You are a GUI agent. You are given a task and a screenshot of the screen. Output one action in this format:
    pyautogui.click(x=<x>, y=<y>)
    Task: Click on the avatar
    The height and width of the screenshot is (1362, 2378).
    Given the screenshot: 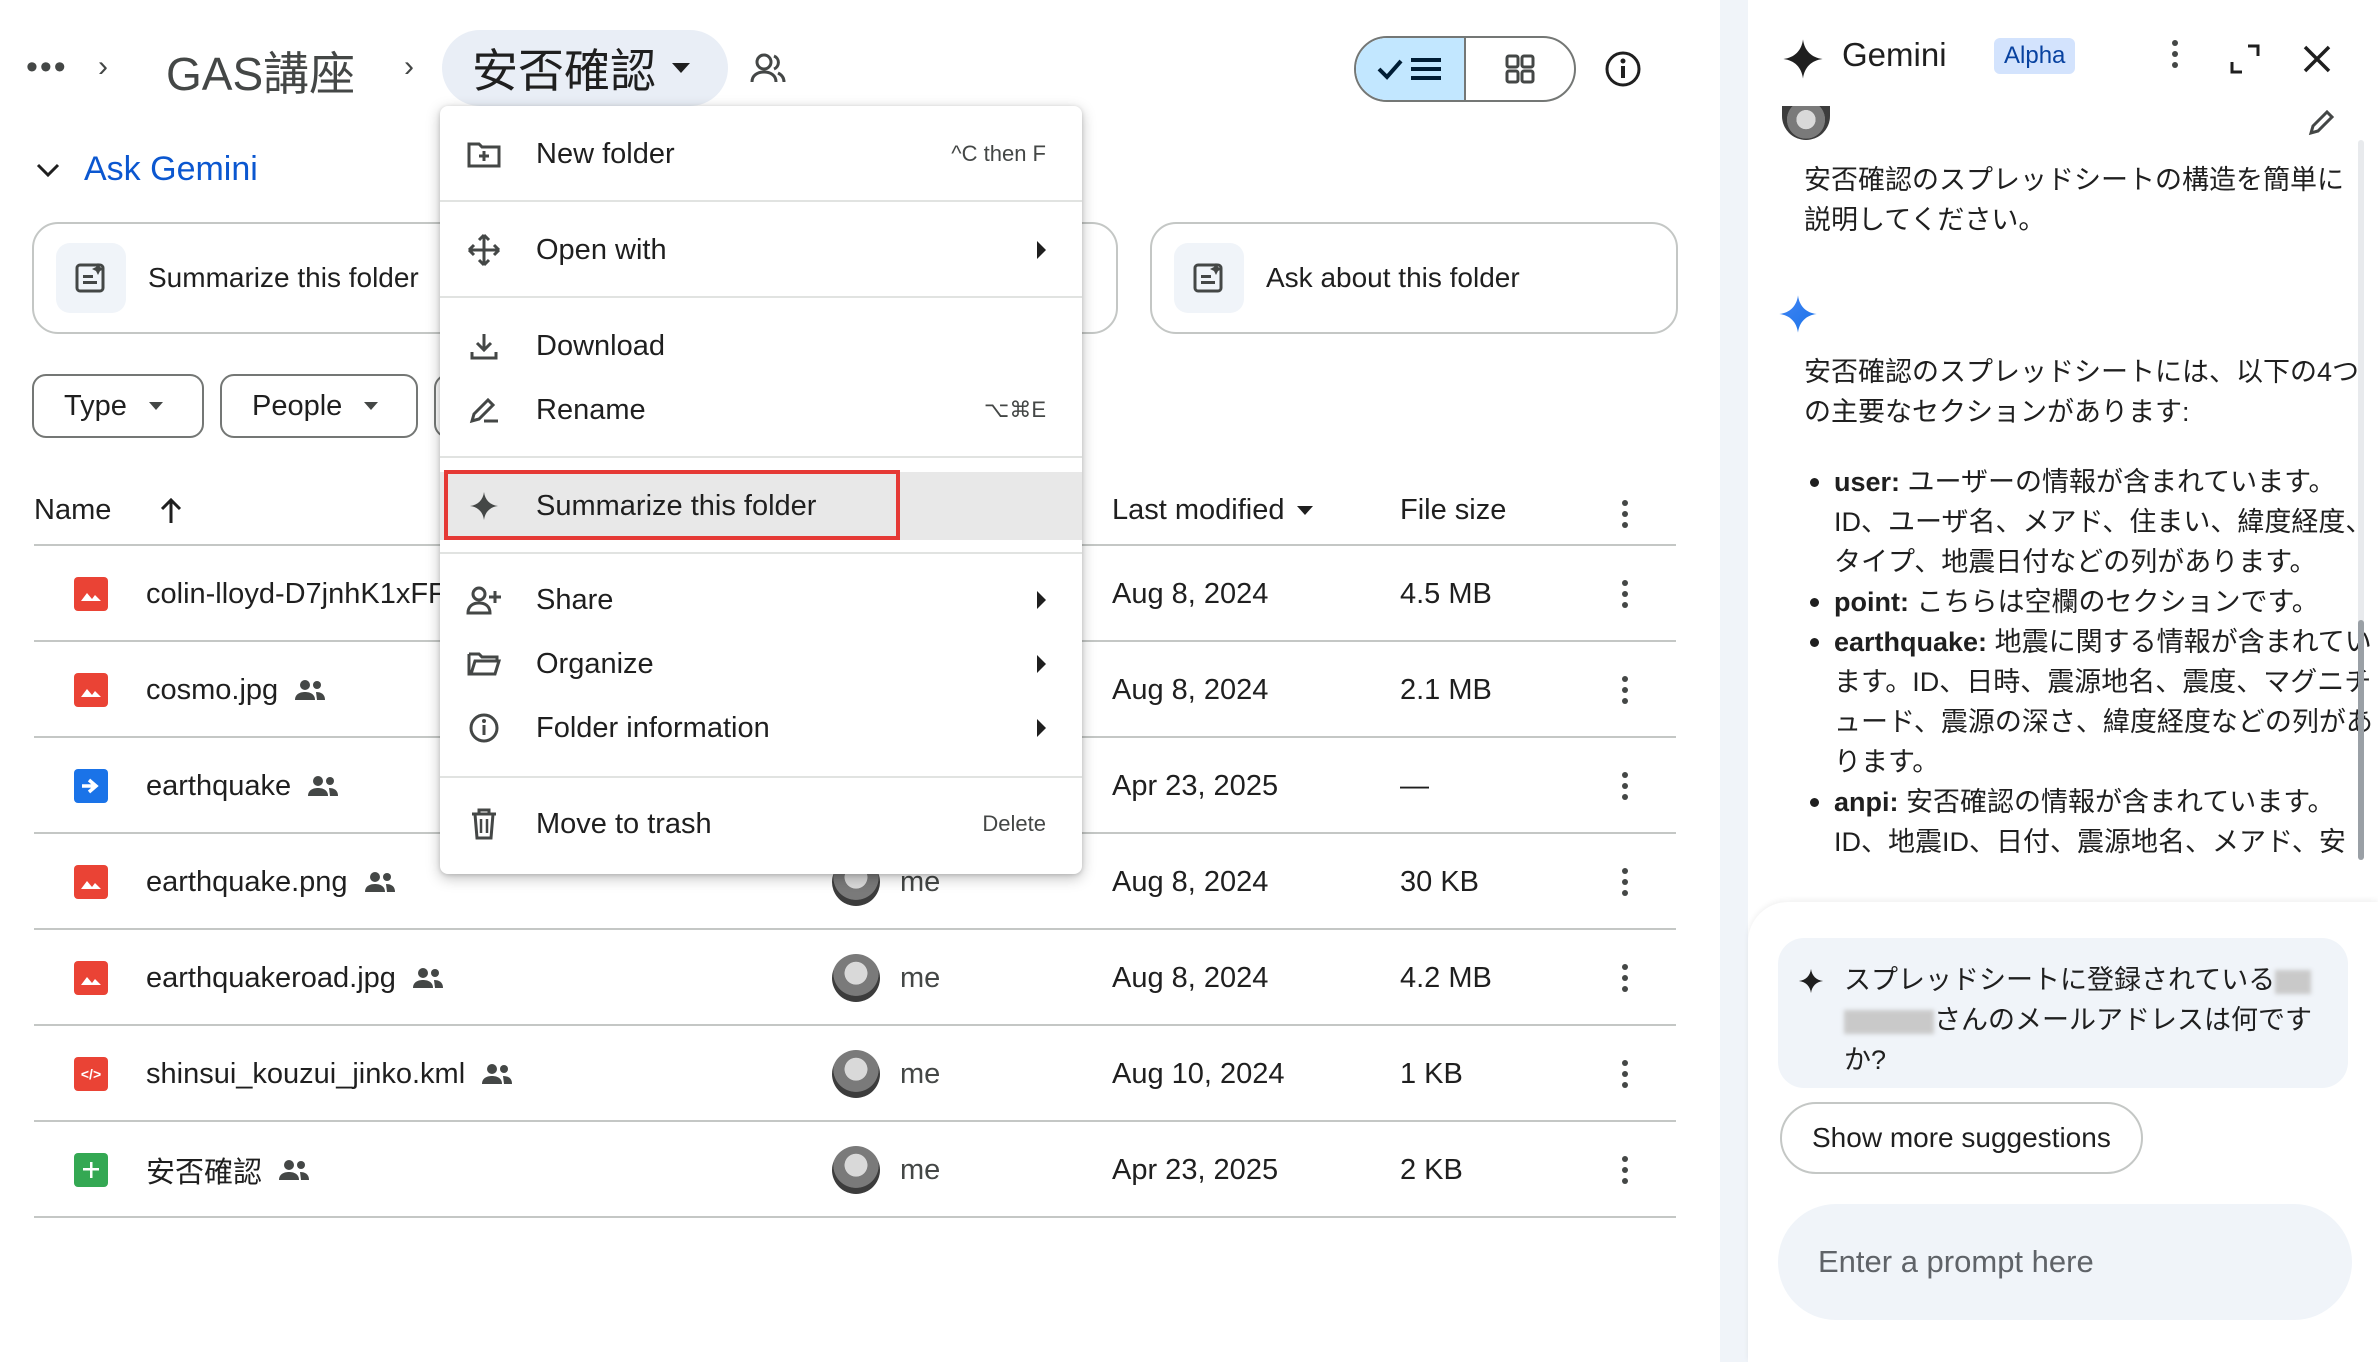 What is the action you would take?
    pyautogui.click(x=856, y=978)
    